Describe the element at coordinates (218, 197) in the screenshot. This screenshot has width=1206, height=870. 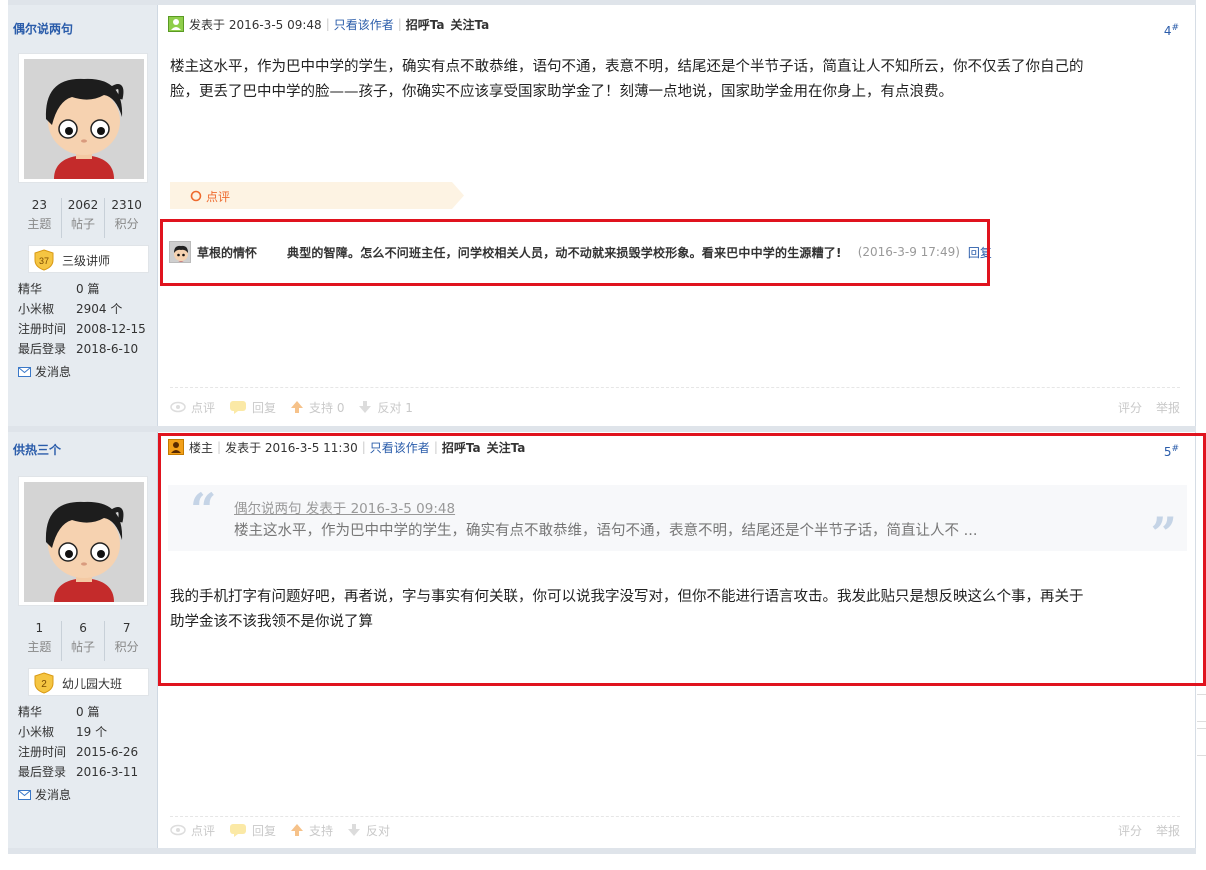
I see `dianping-label: 点评` at that location.